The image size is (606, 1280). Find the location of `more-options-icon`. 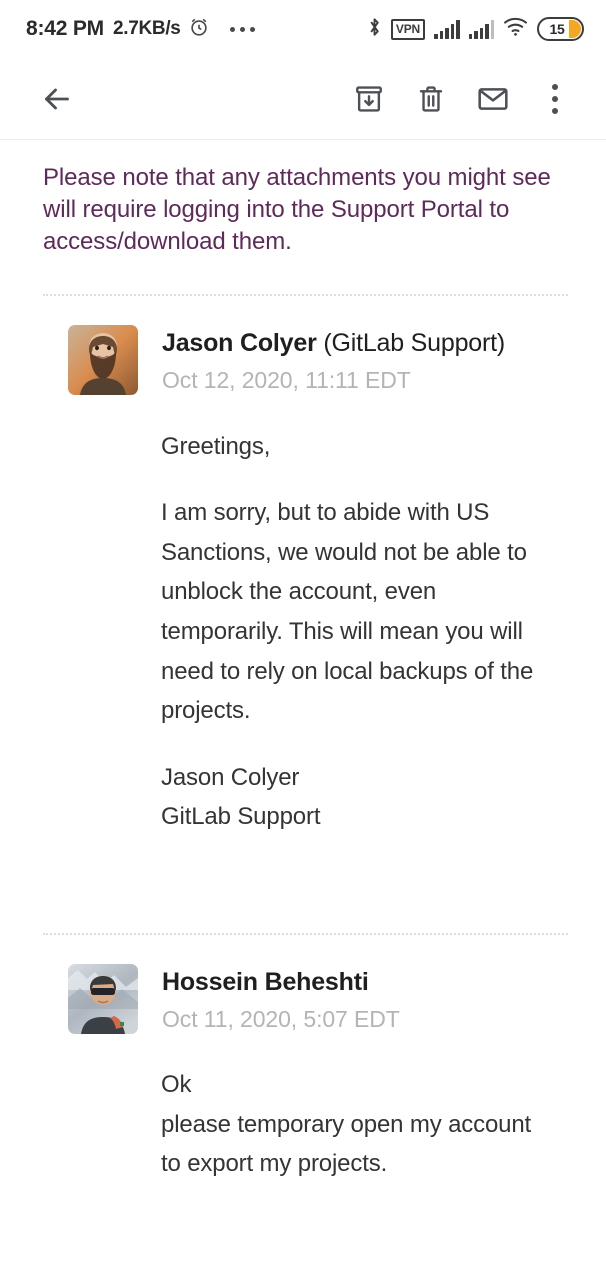

more-options-icon is located at coordinates (555, 98).